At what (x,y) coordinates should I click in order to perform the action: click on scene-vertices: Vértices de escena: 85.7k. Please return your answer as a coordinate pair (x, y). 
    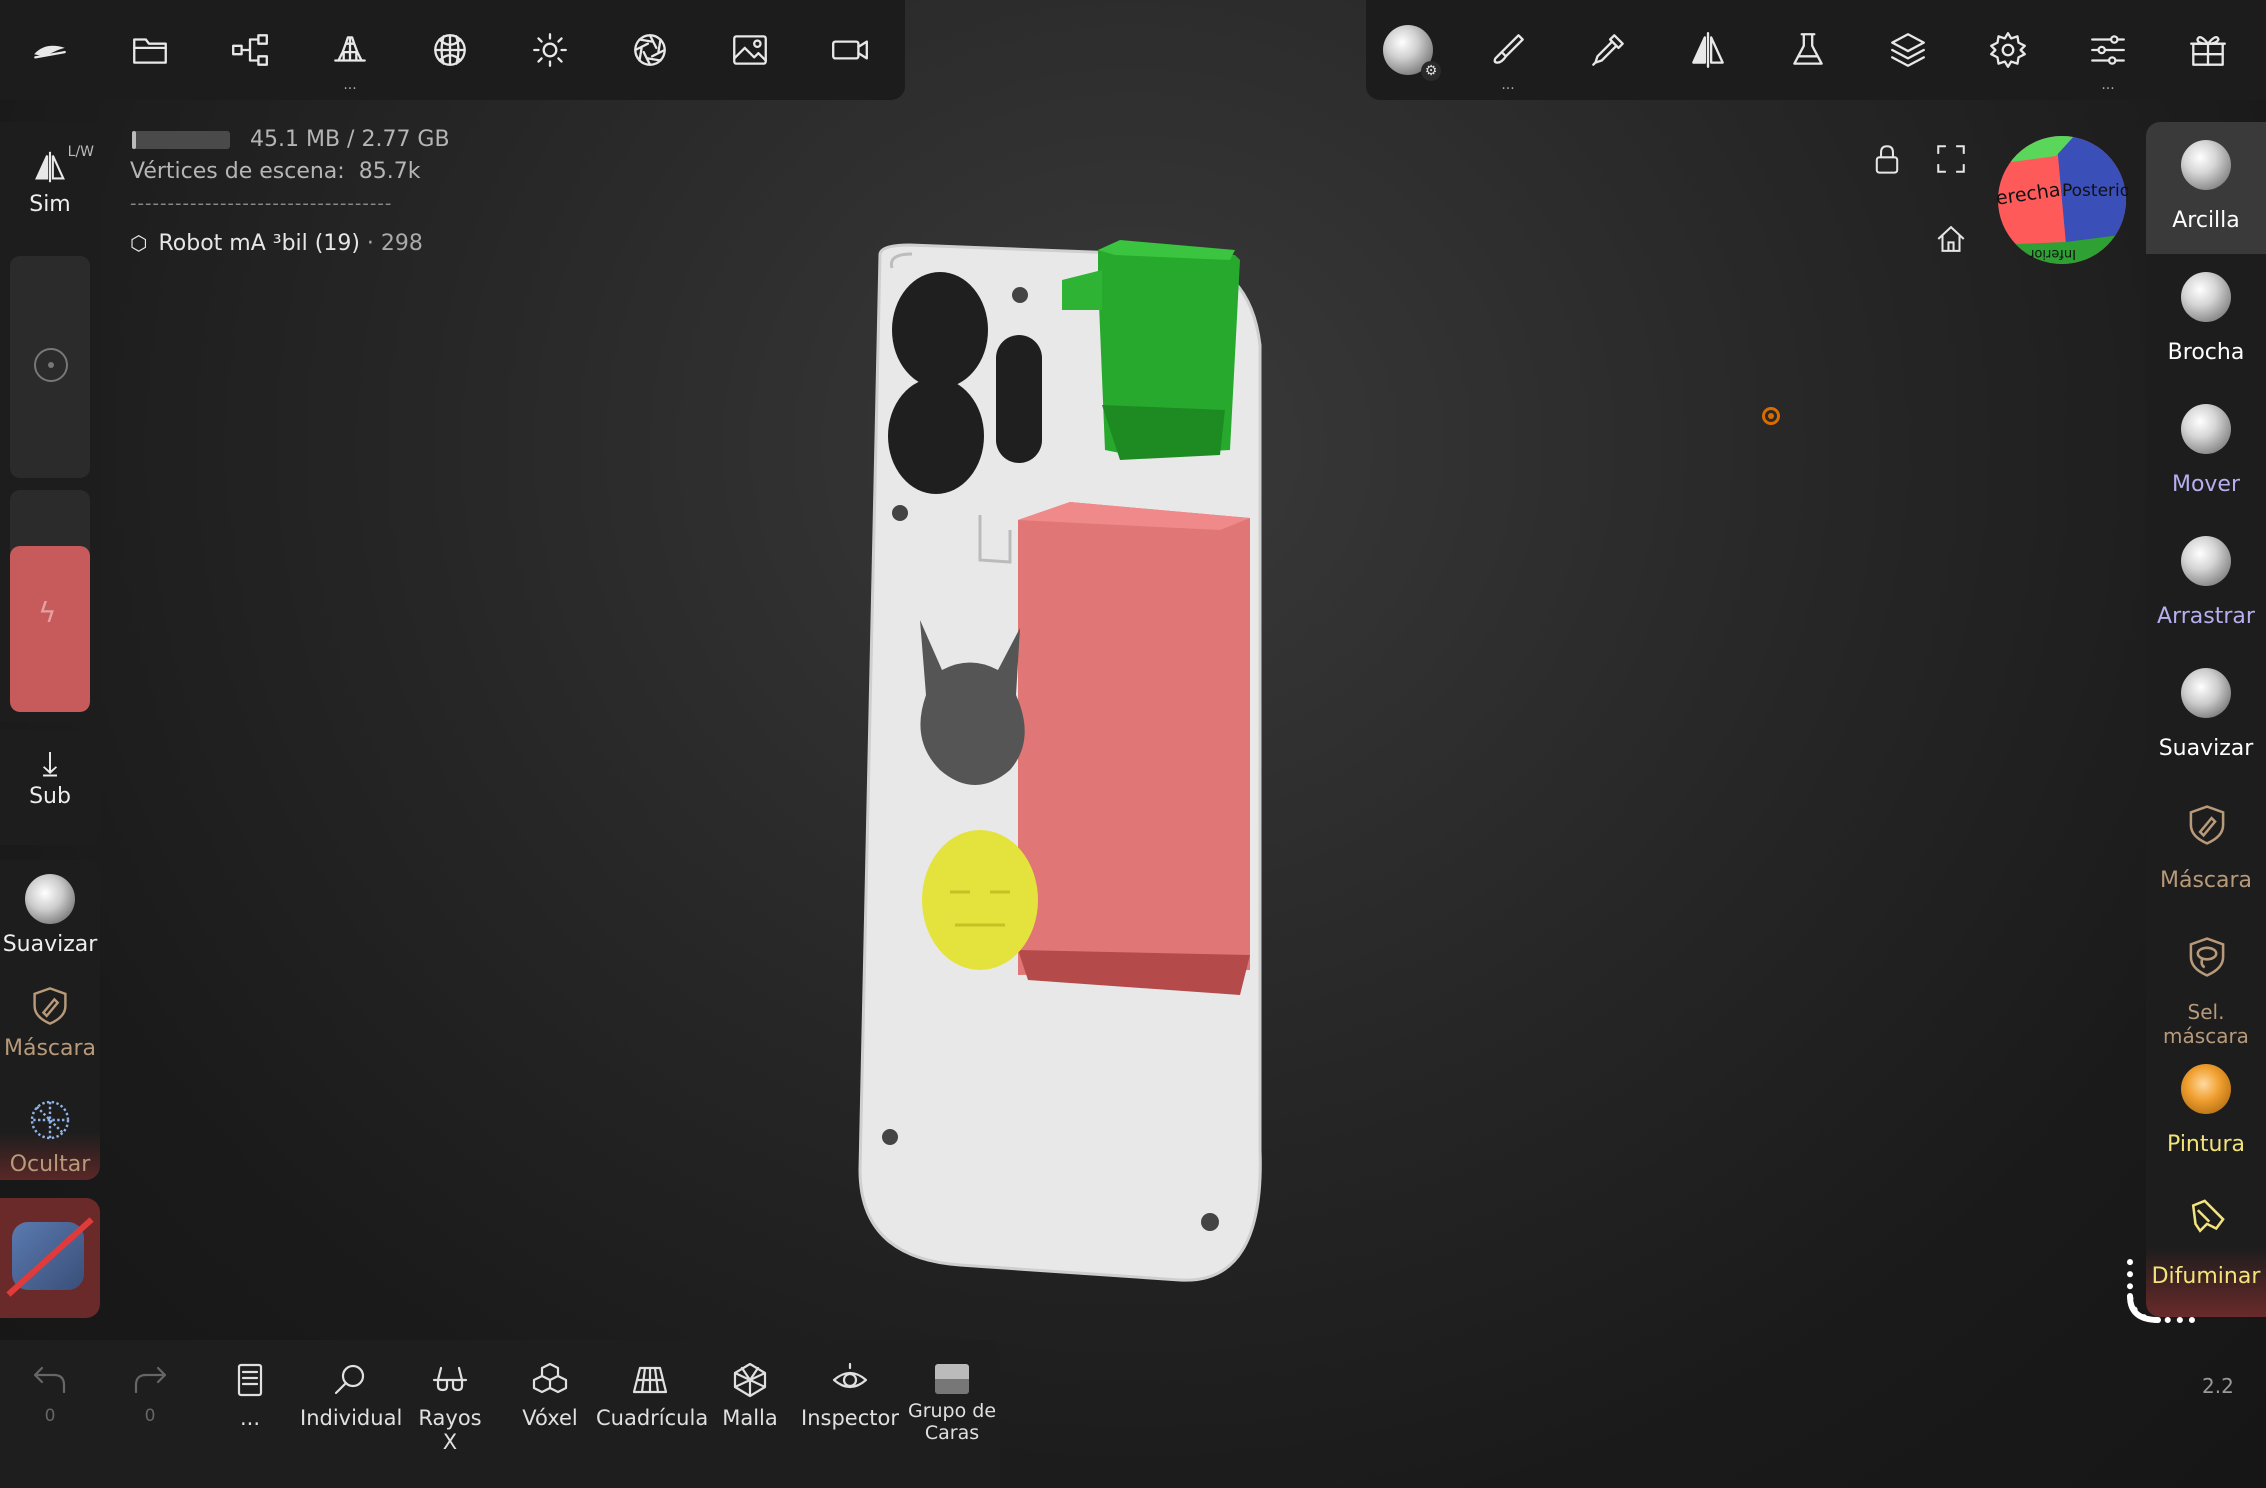
    Looking at the image, I should click on (275, 171).